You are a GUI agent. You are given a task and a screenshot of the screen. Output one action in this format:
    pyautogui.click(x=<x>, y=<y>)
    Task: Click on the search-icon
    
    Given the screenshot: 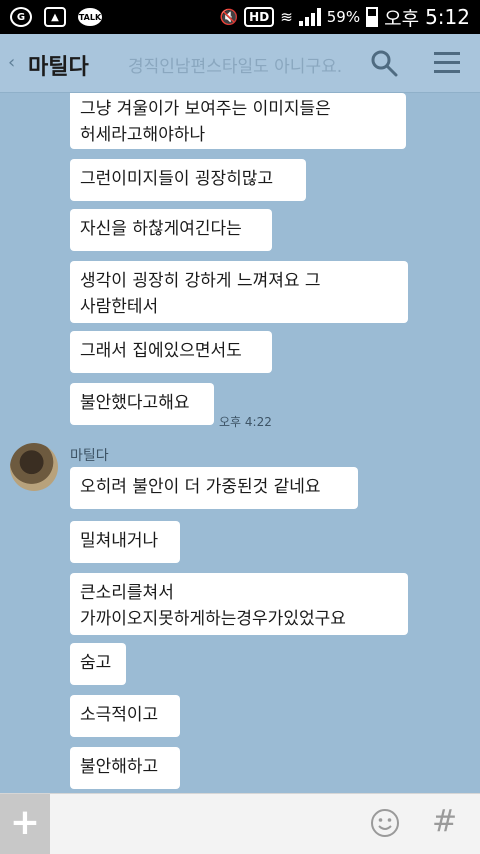 What is the action you would take?
    pyautogui.click(x=384, y=63)
    